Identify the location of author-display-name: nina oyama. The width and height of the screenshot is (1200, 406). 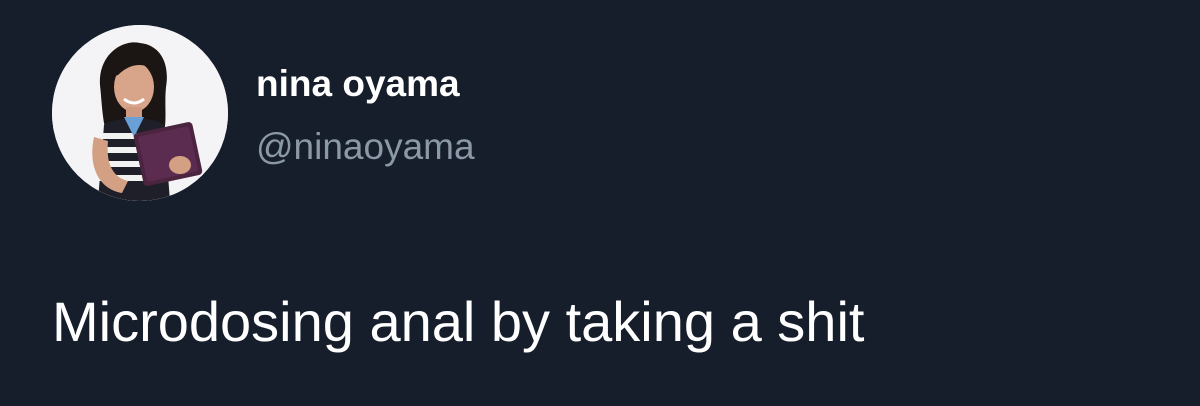
(358, 84).